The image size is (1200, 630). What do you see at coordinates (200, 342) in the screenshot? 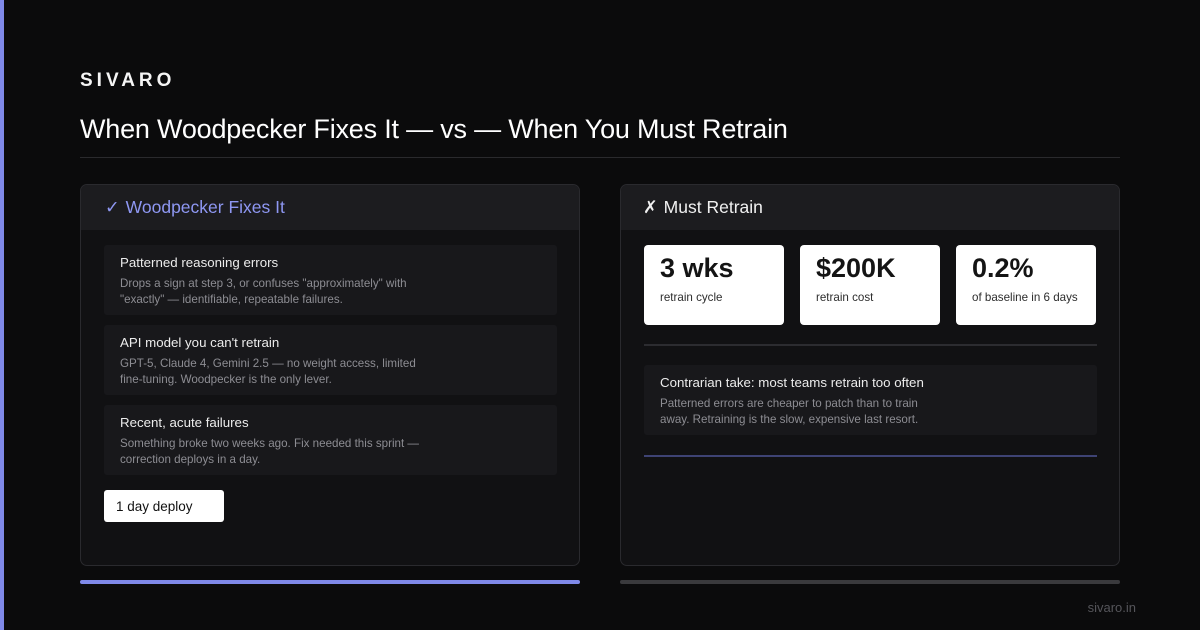
I see `item-title: API model you can't retrain` at bounding box center [200, 342].